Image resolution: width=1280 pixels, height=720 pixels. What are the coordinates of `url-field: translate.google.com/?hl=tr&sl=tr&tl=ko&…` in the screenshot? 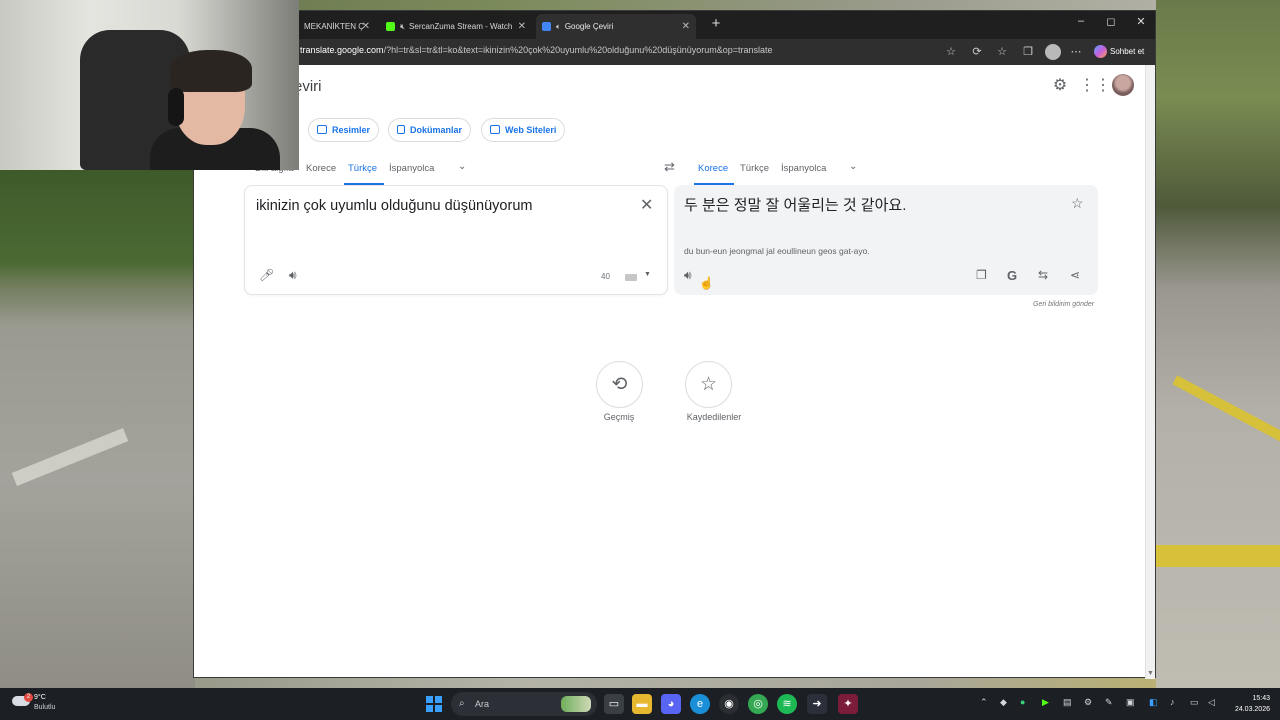 It's located at (536, 50).